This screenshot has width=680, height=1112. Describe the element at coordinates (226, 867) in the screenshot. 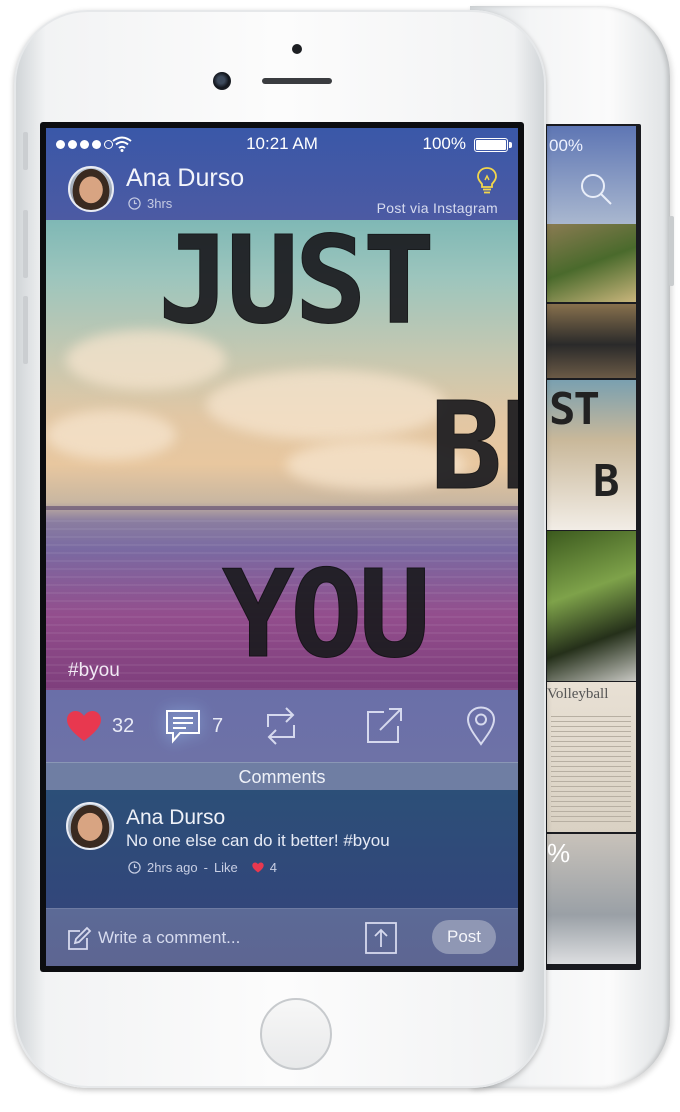

I see `comment-like-link: Like` at that location.